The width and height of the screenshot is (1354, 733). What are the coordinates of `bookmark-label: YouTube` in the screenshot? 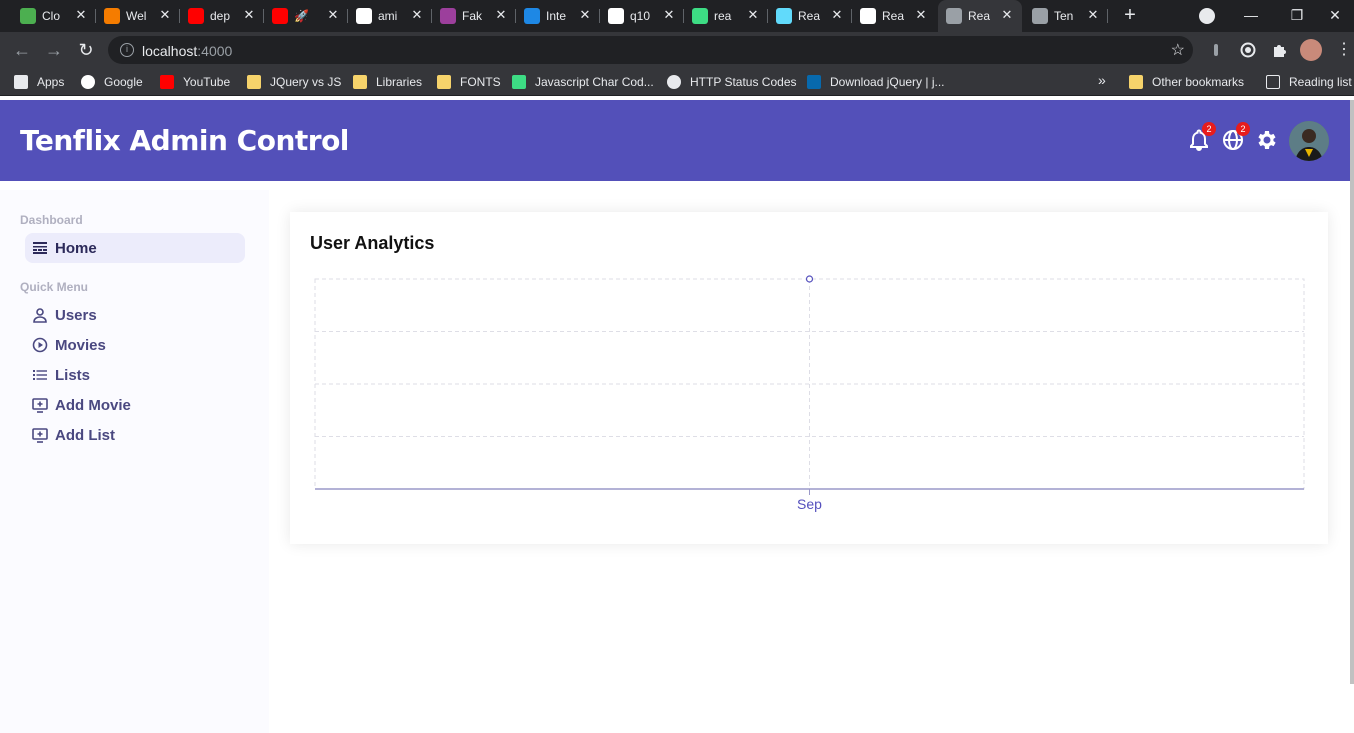 It's located at (207, 82).